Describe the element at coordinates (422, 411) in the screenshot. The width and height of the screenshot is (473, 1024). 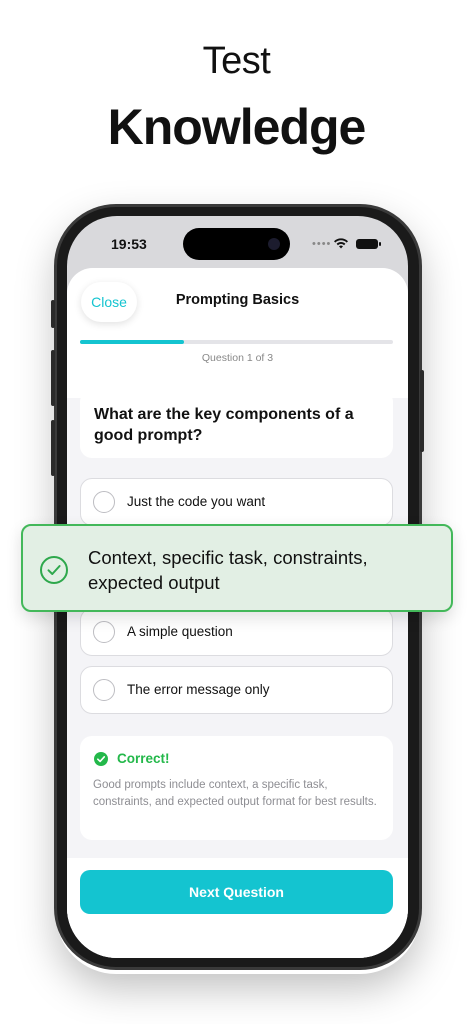
I see `power-button` at that location.